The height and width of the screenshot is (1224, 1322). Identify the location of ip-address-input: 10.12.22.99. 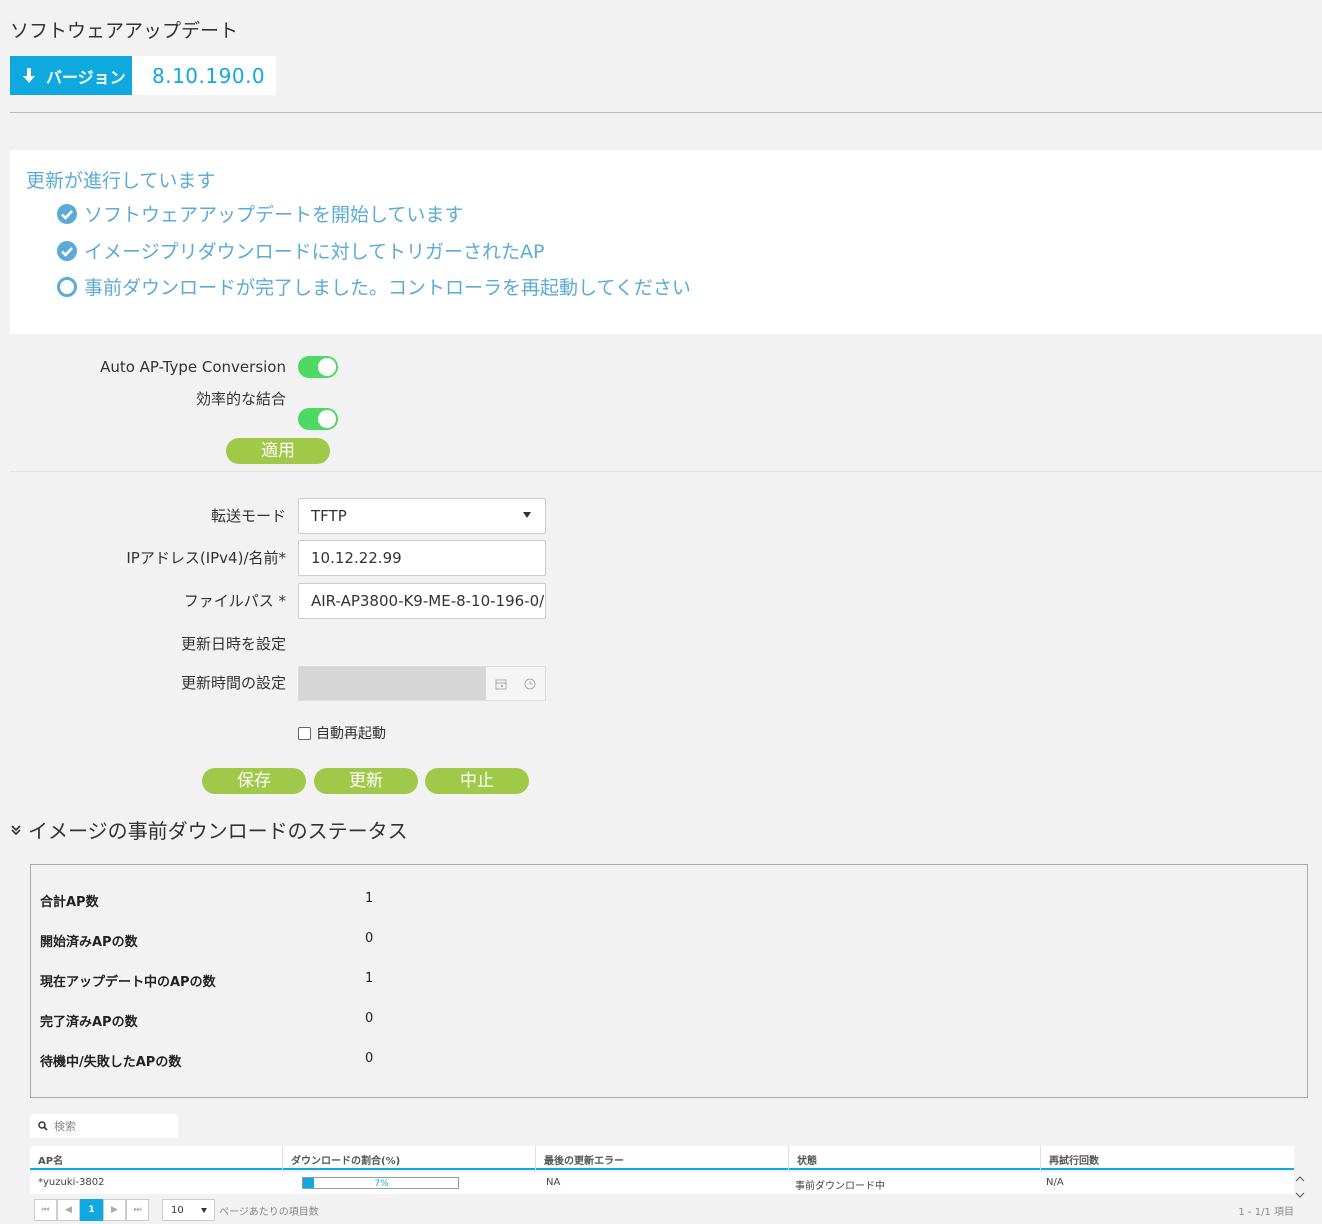
(422, 558).